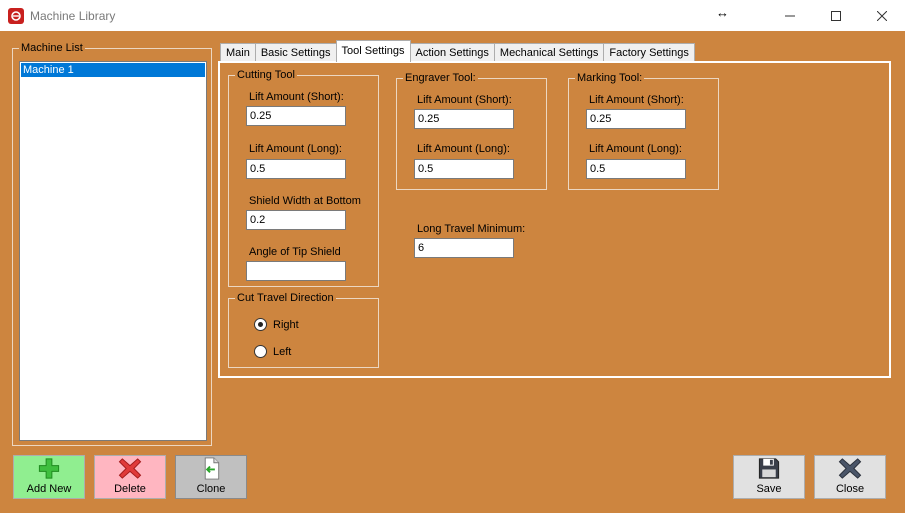  I want to click on cutting-lift-short-input, so click(296, 116).